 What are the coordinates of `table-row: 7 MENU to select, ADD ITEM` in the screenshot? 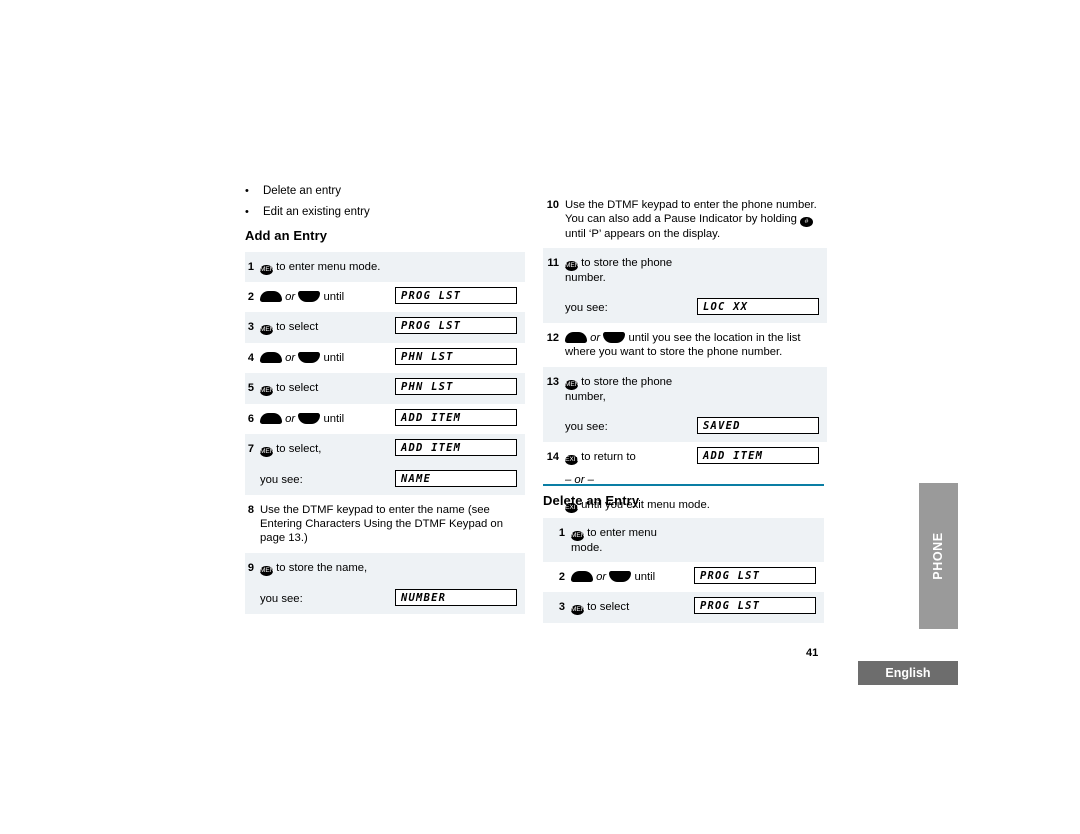 It's located at (385, 449).